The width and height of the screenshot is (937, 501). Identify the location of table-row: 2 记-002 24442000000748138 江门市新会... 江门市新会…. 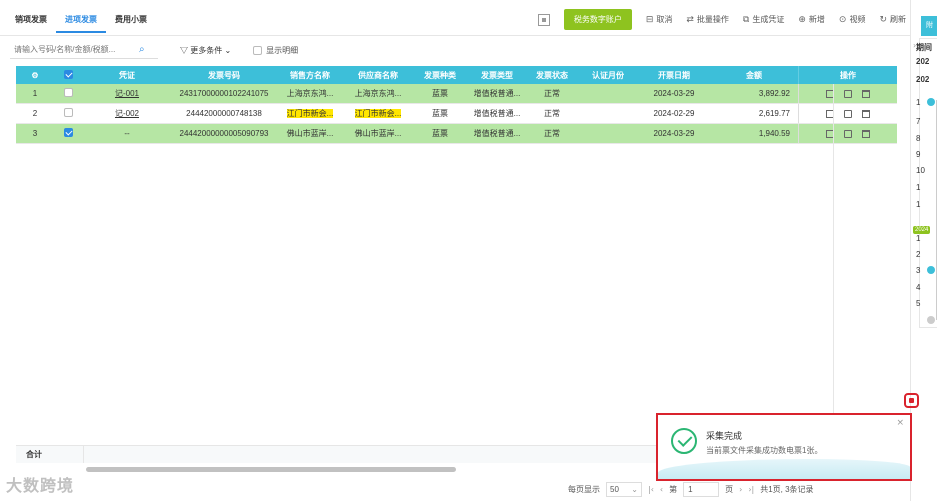
(456, 114).